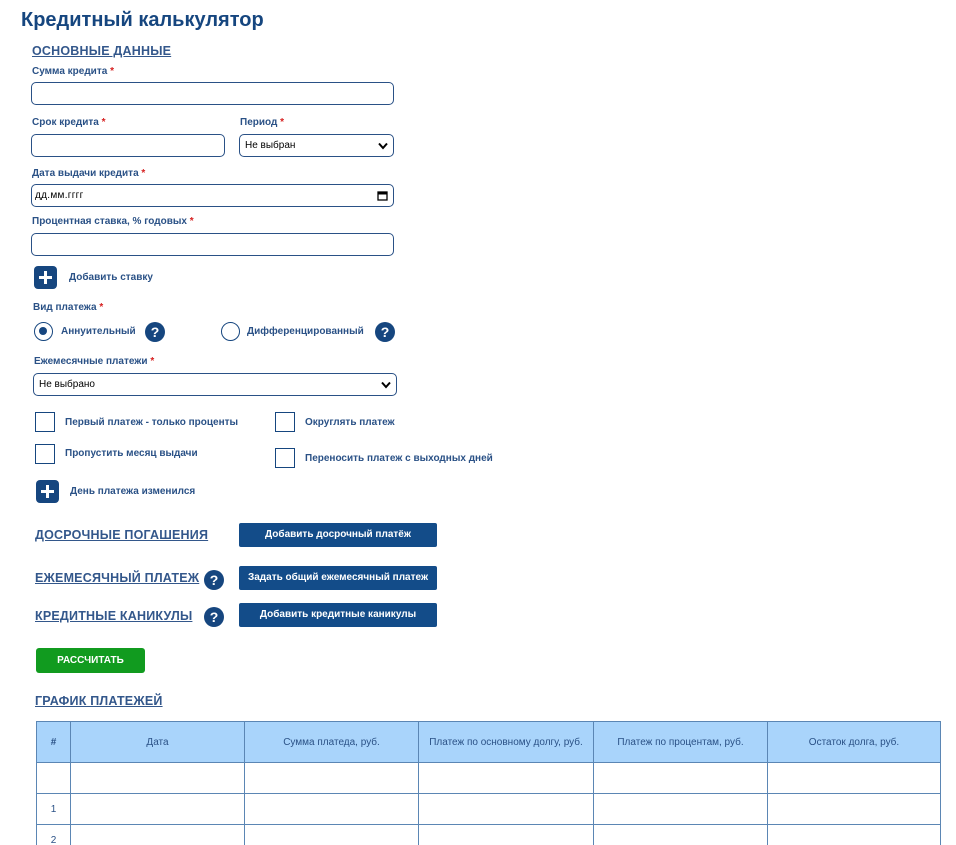  What do you see at coordinates (111, 277) in the screenshot?
I see `add-rate-label: Добавить ставку` at bounding box center [111, 277].